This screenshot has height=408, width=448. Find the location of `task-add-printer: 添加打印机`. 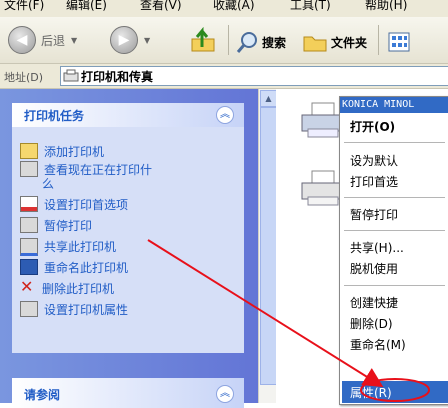

task-add-printer: 添加打印机 is located at coordinates (62, 151).